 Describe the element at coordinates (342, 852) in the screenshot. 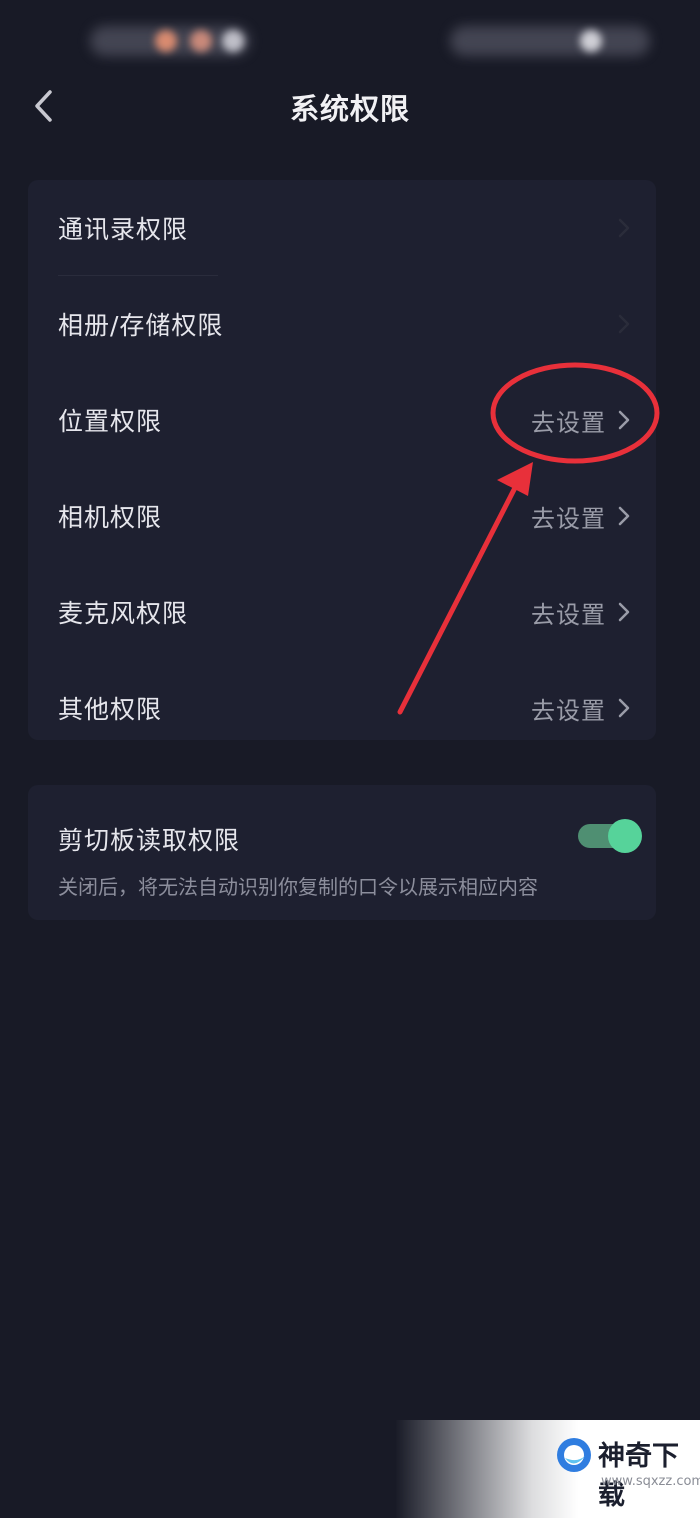

I see `clipboard-card: 剪切板读取权限 关闭后，将无法自动识别你复制的口令以展示相应内容` at that location.